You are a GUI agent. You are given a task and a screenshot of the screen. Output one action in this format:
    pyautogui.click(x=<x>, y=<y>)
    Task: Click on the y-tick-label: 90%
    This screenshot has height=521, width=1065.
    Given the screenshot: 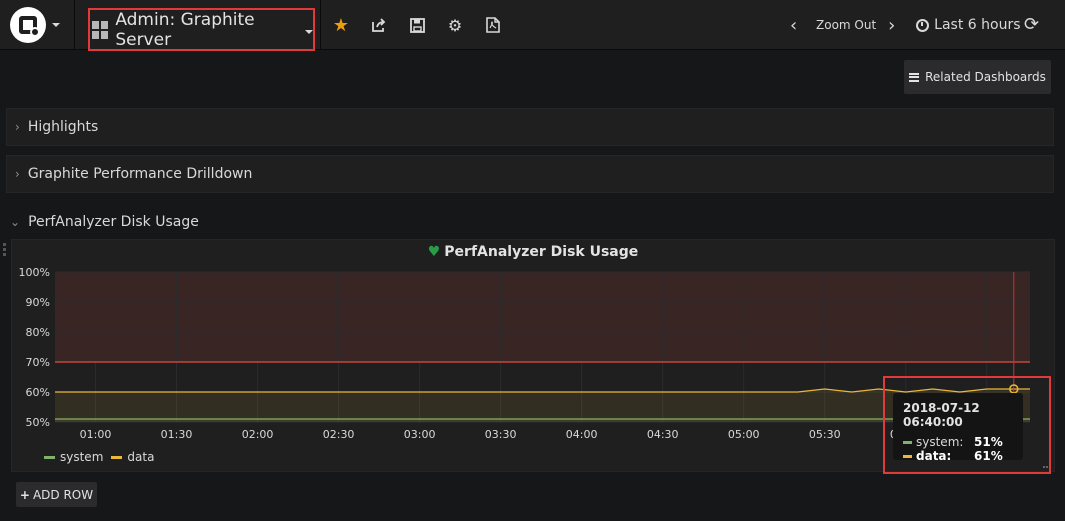 What is the action you would take?
    pyautogui.click(x=38, y=302)
    